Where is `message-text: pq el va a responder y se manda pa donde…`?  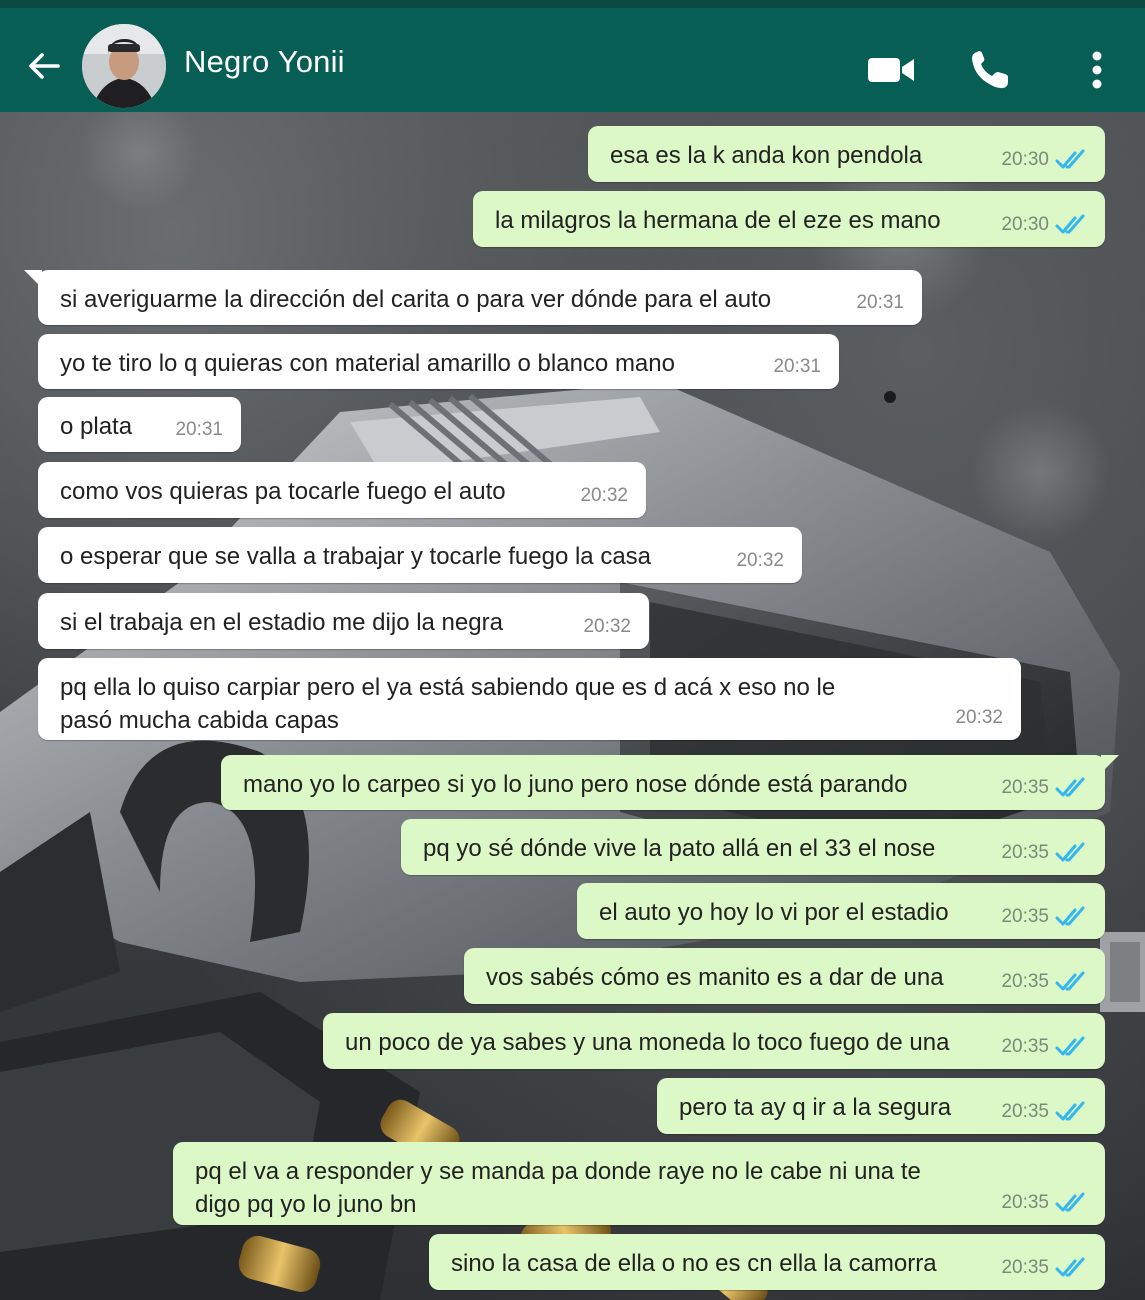
message-text: pq el va a responder y se manda pa donde… is located at coordinates (558, 1188).